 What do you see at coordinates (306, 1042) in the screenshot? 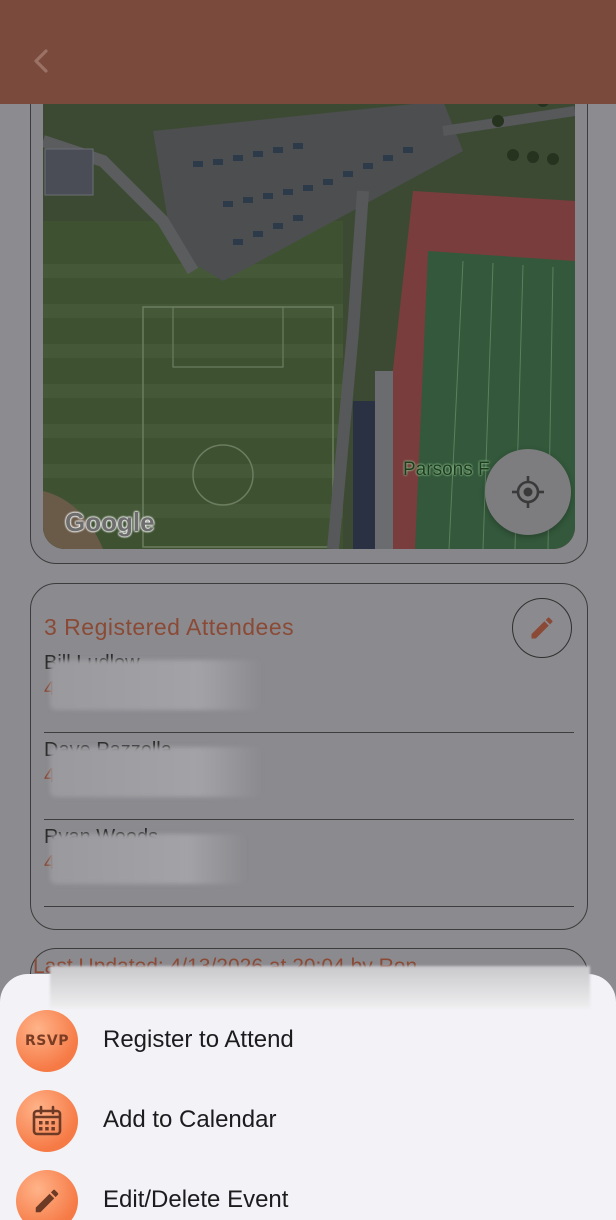
I see `register-to-attend-button: RSVP Register to Attend` at bounding box center [306, 1042].